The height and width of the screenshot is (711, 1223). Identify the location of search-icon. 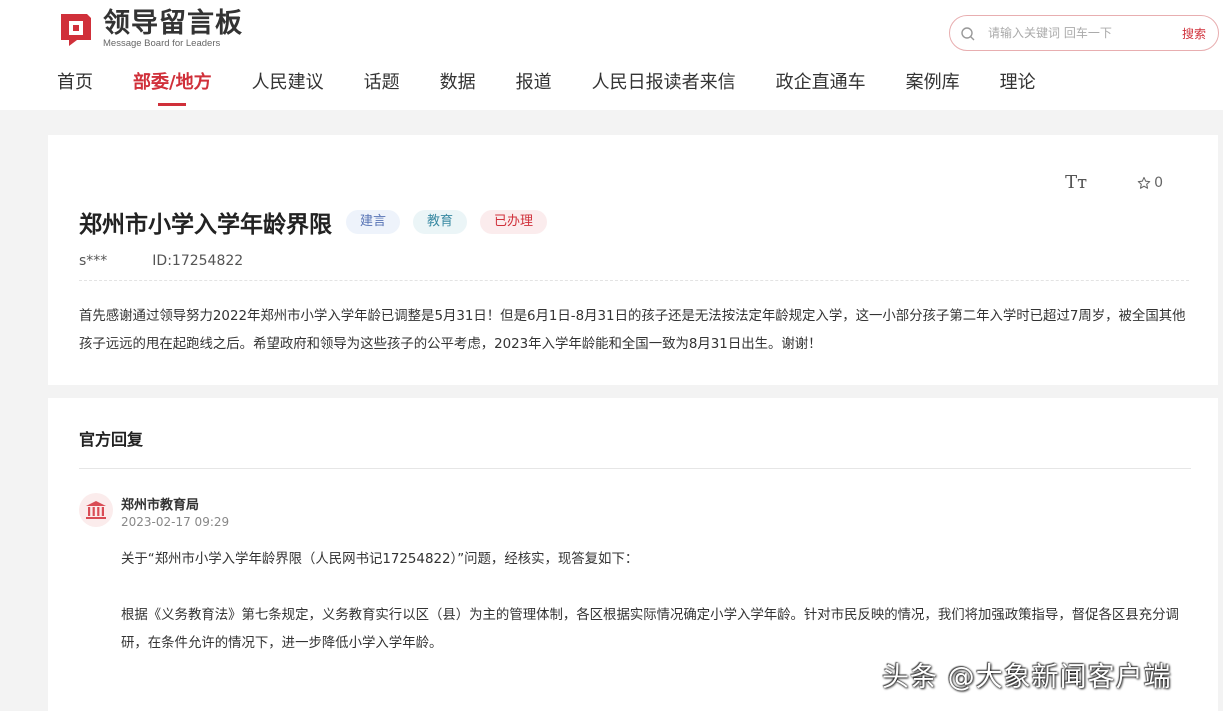
(968, 34).